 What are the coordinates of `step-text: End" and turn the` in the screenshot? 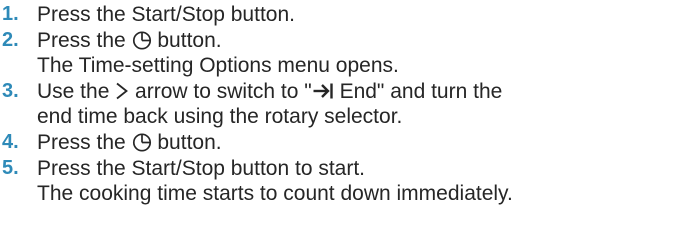 It's located at (418, 91).